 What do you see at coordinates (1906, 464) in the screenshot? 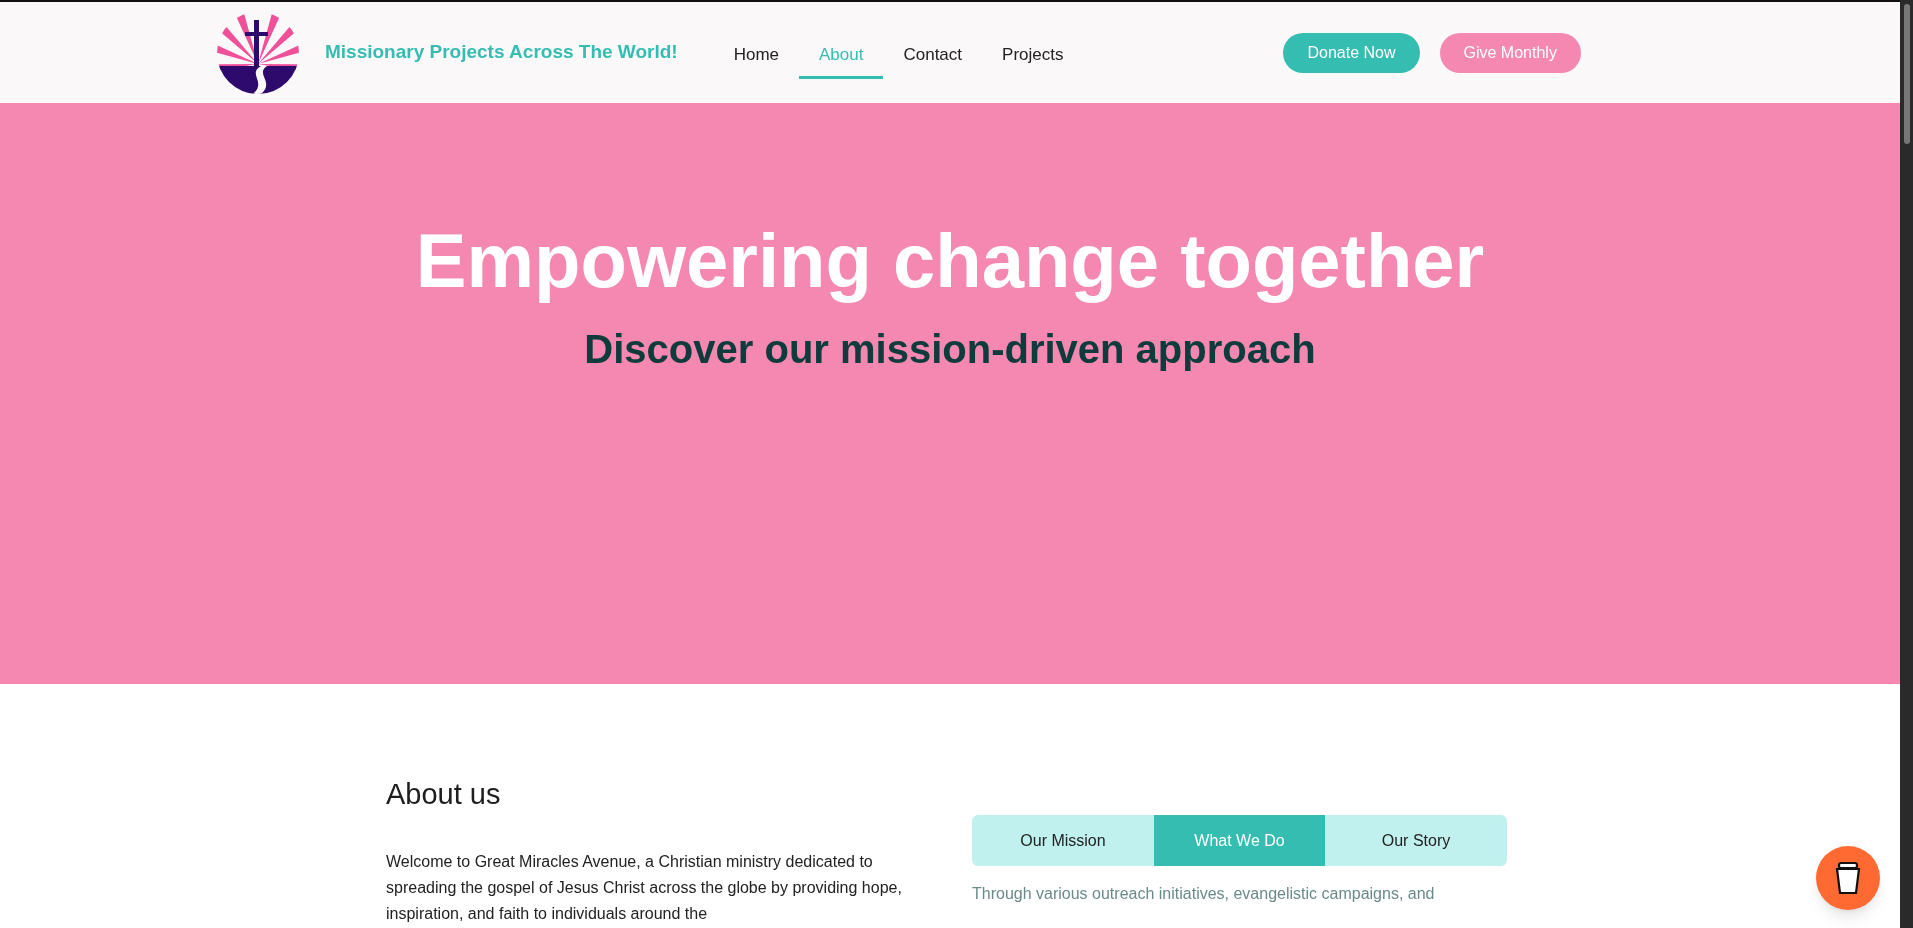
I see `scrollbar` at bounding box center [1906, 464].